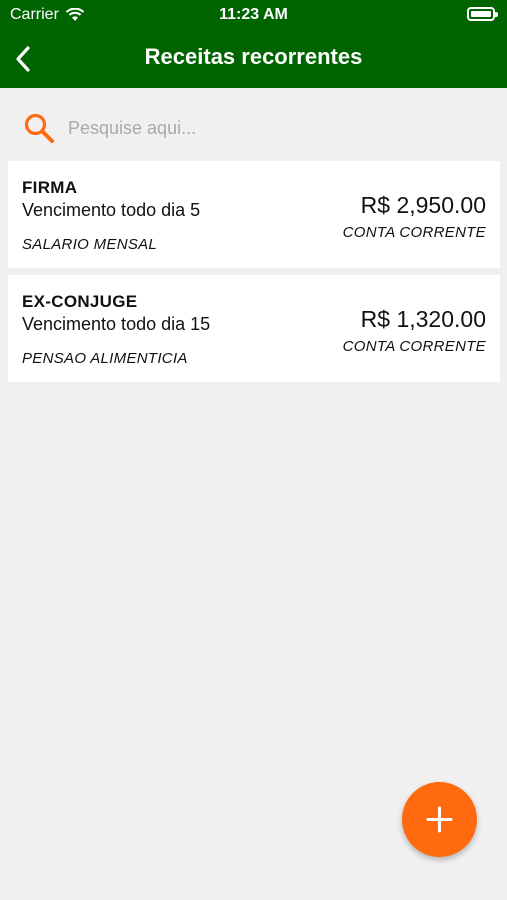 This screenshot has height=900, width=507. I want to click on item-due-date: Vencimento todo dia 15, so click(116, 324).